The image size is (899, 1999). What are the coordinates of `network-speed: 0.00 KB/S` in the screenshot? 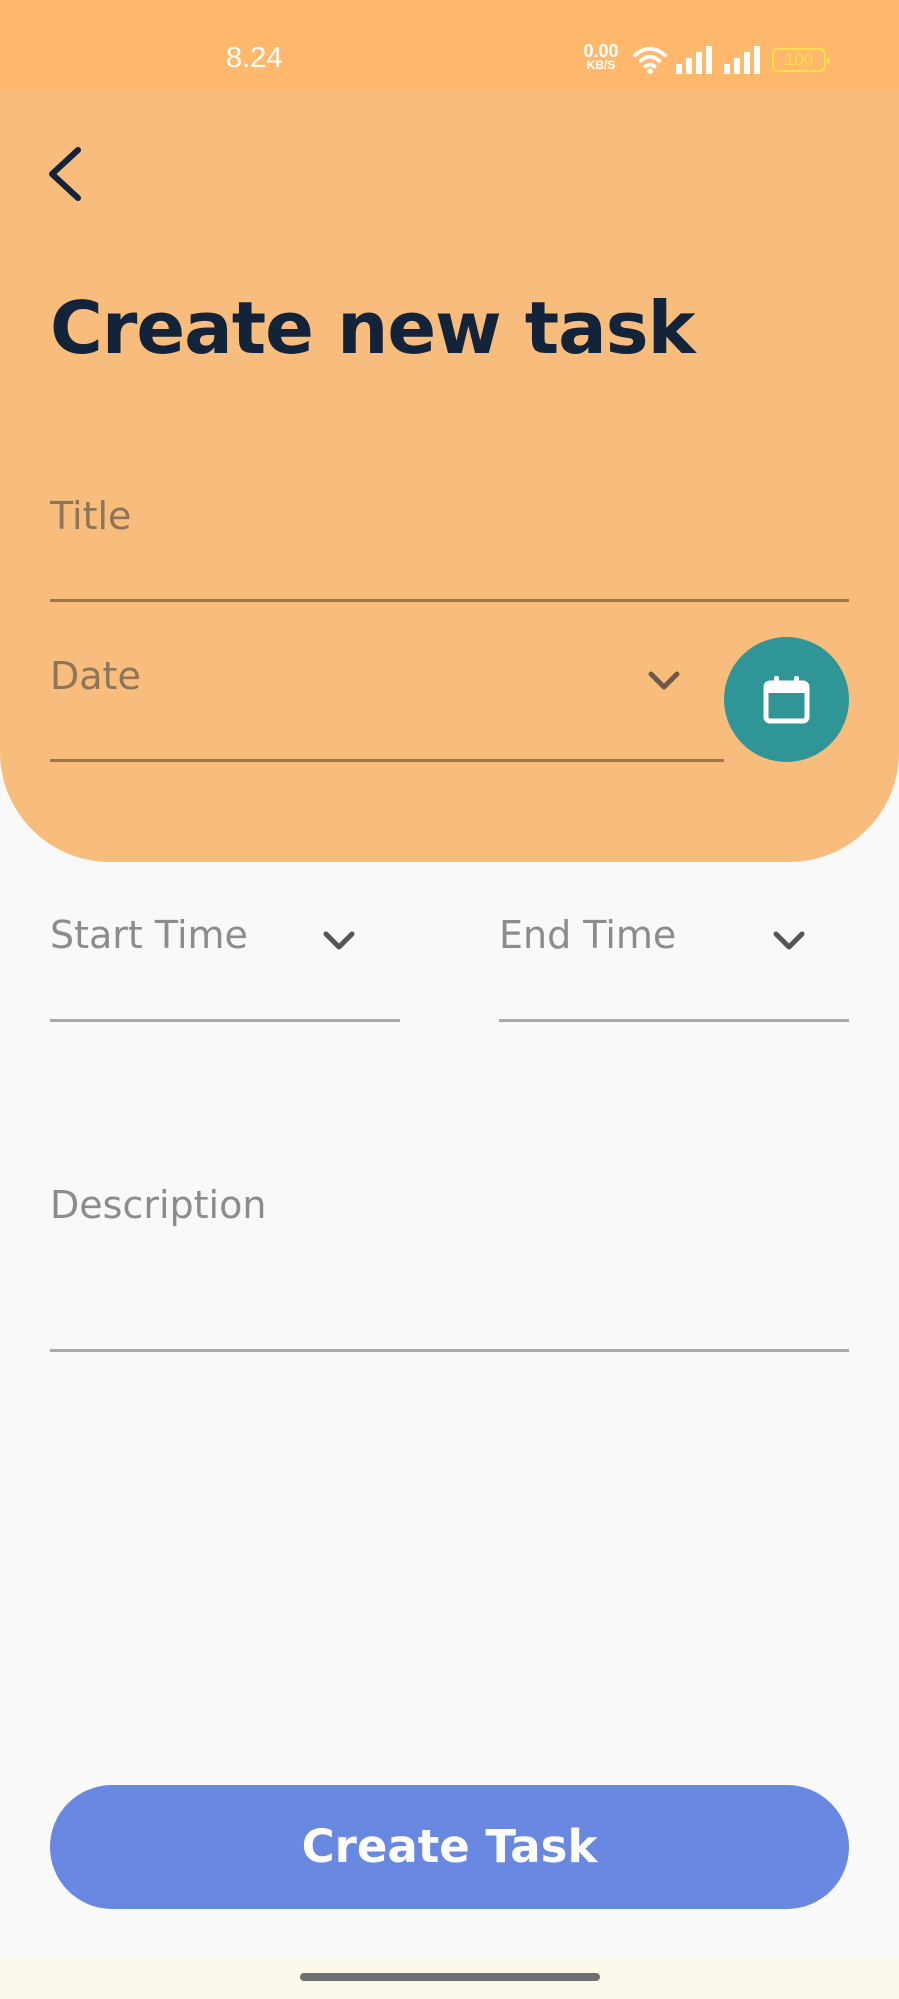 It's located at (601, 56).